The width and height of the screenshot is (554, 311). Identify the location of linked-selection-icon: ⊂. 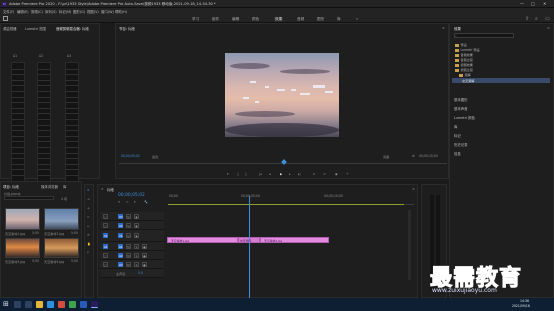
(127, 202).